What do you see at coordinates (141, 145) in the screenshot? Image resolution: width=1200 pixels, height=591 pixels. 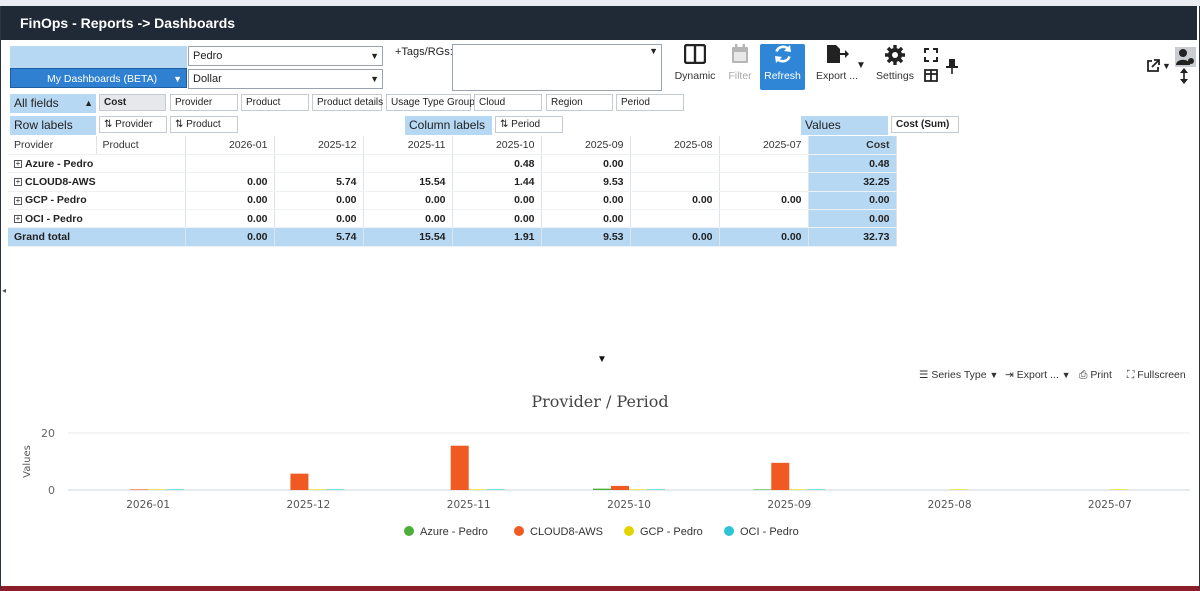 I see `pivot-row-header: Product` at bounding box center [141, 145].